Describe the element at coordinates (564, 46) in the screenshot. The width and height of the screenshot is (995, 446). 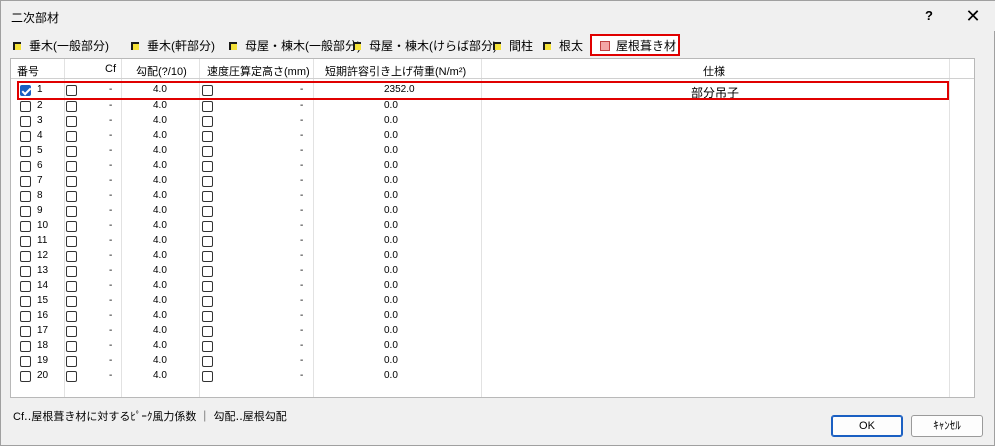
I see `tab-joist: 根太` at that location.